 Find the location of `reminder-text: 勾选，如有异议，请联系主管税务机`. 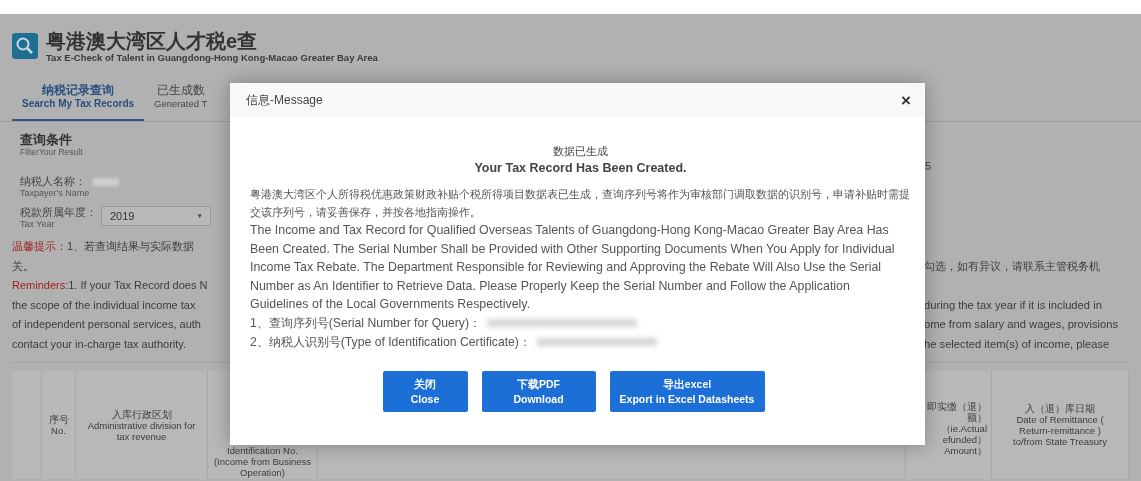

reminder-text: 勾选，如有异议，请联系主管税务机 is located at coordinates (1012, 266).